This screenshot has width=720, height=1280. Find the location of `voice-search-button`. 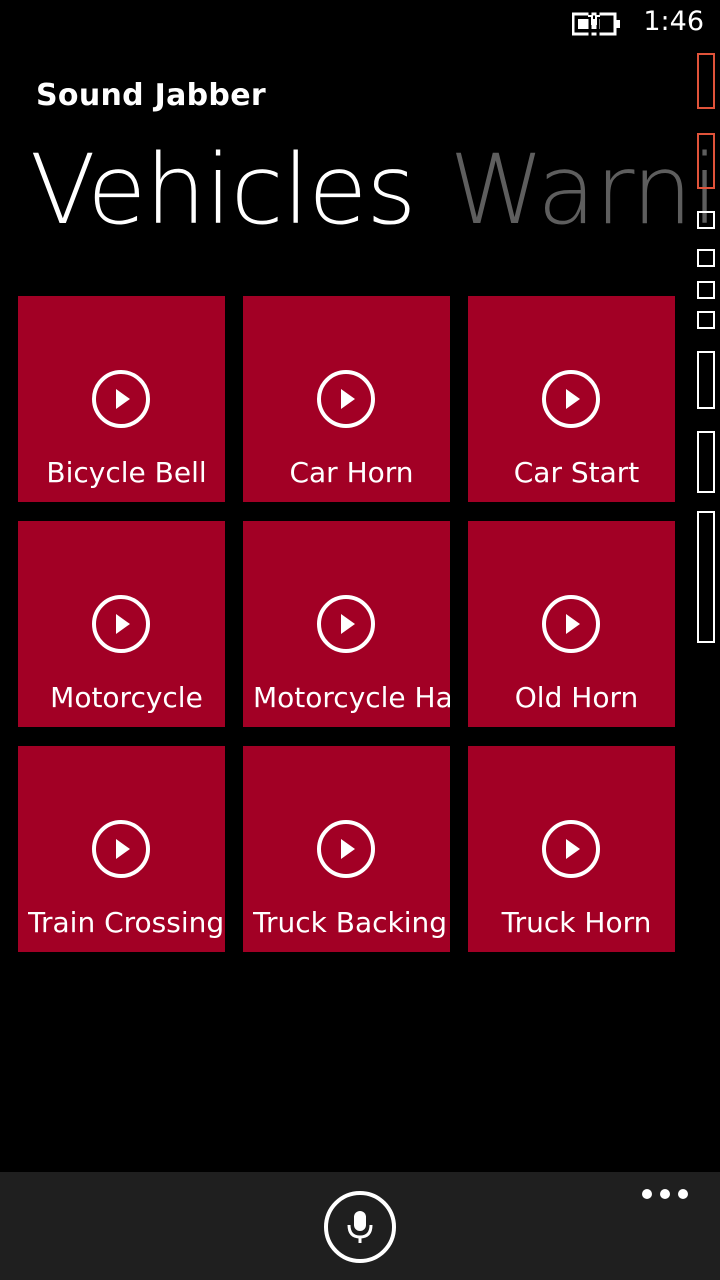

voice-search-button is located at coordinates (360, 1227).